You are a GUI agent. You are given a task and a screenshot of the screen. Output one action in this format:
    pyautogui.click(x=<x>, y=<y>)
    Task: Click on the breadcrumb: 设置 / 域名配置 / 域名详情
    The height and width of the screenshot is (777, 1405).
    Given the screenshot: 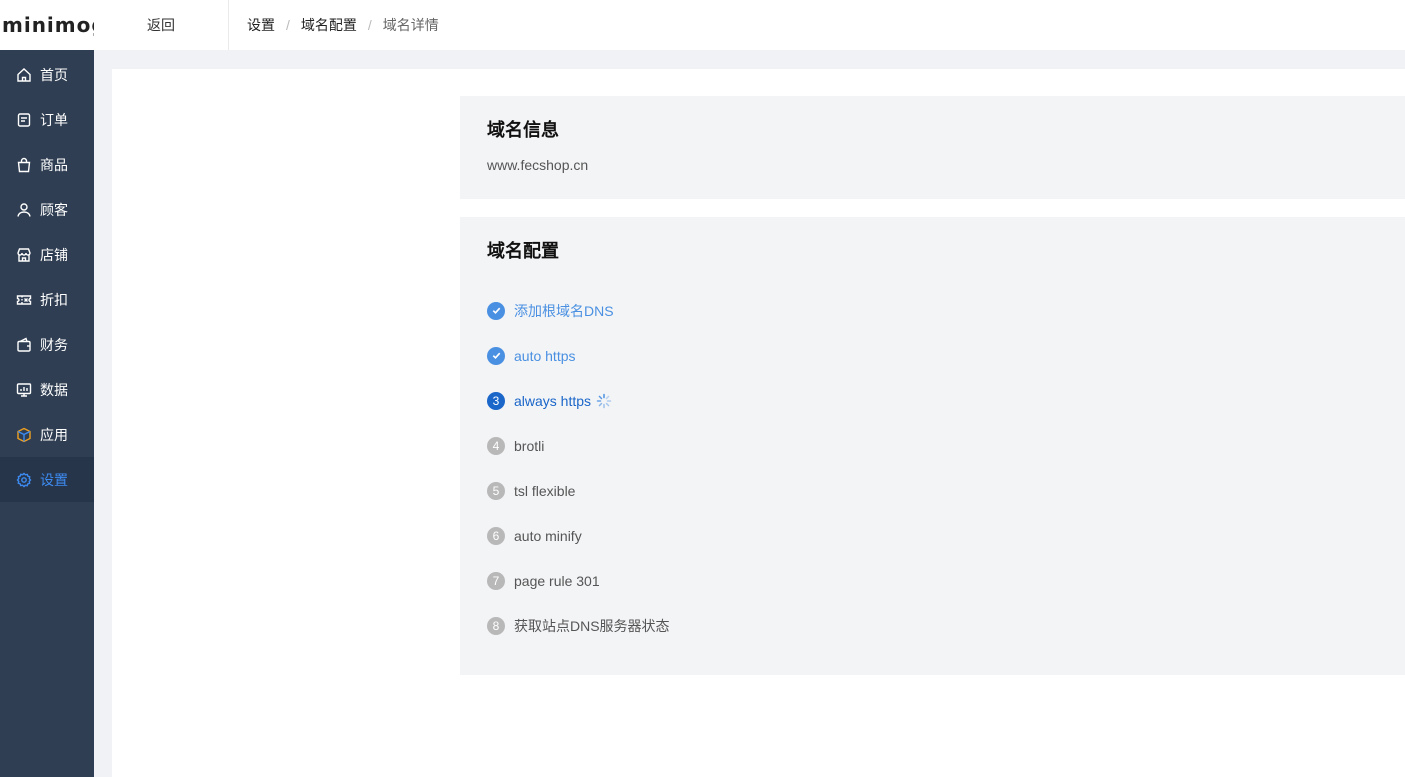 What is the action you would take?
    pyautogui.click(x=334, y=25)
    